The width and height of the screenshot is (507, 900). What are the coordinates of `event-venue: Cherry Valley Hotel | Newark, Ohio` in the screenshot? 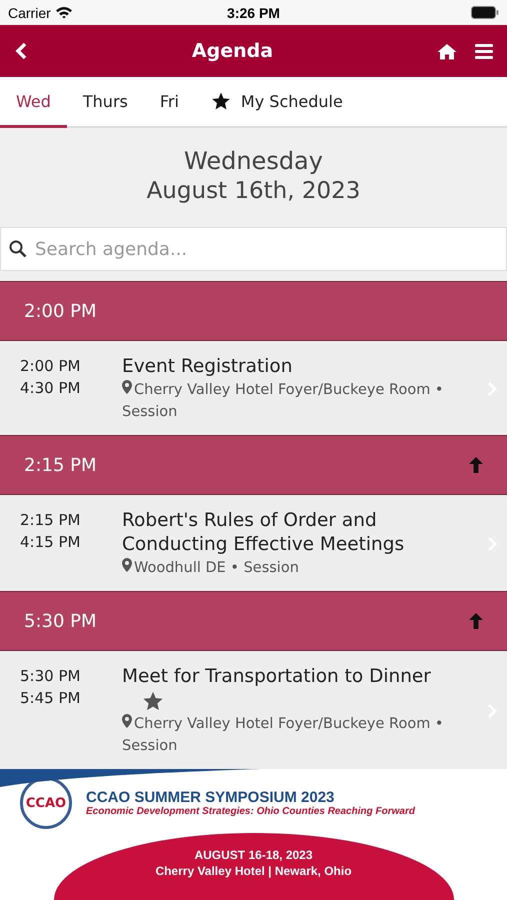 It's located at (253, 871).